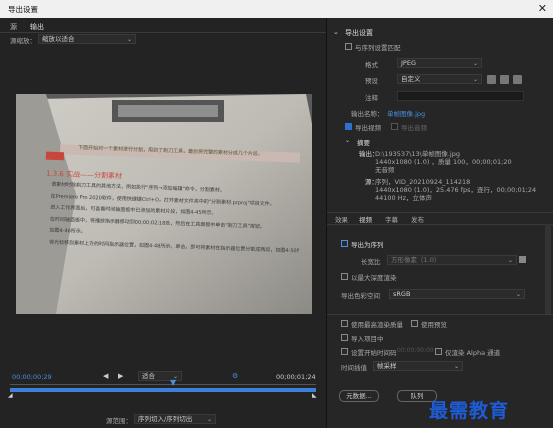 Image resolution: width=553 pixels, height=428 pixels. Describe the element at coordinates (344, 243) in the screenshot. I see `export-as-sequence-checkbox` at that location.